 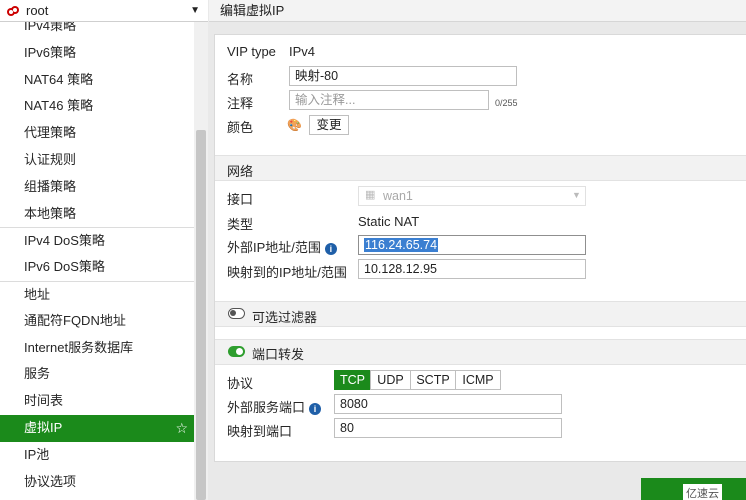 I want to click on color-change-button: 变更, so click(x=329, y=125).